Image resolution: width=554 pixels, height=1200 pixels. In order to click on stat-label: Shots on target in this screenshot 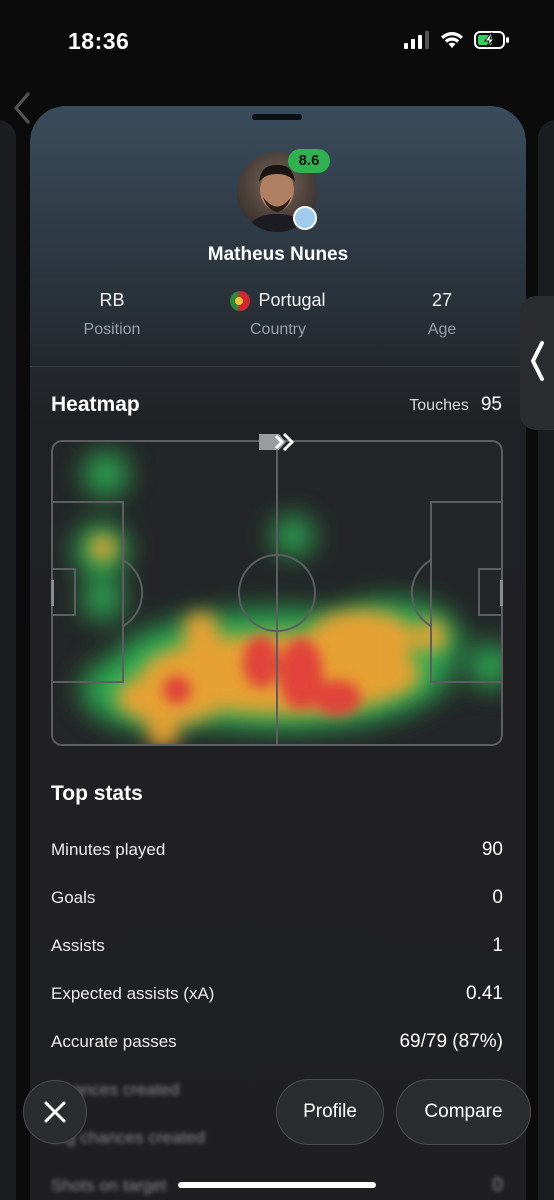, I will do `click(109, 1185)`.